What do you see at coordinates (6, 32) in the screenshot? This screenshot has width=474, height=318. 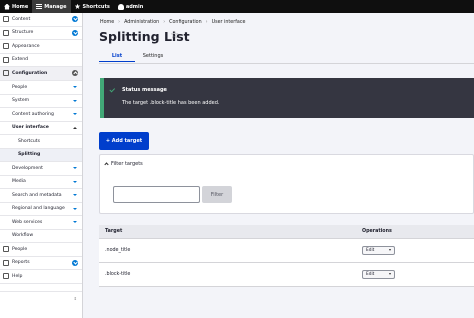 I see `structure-icon` at bounding box center [6, 32].